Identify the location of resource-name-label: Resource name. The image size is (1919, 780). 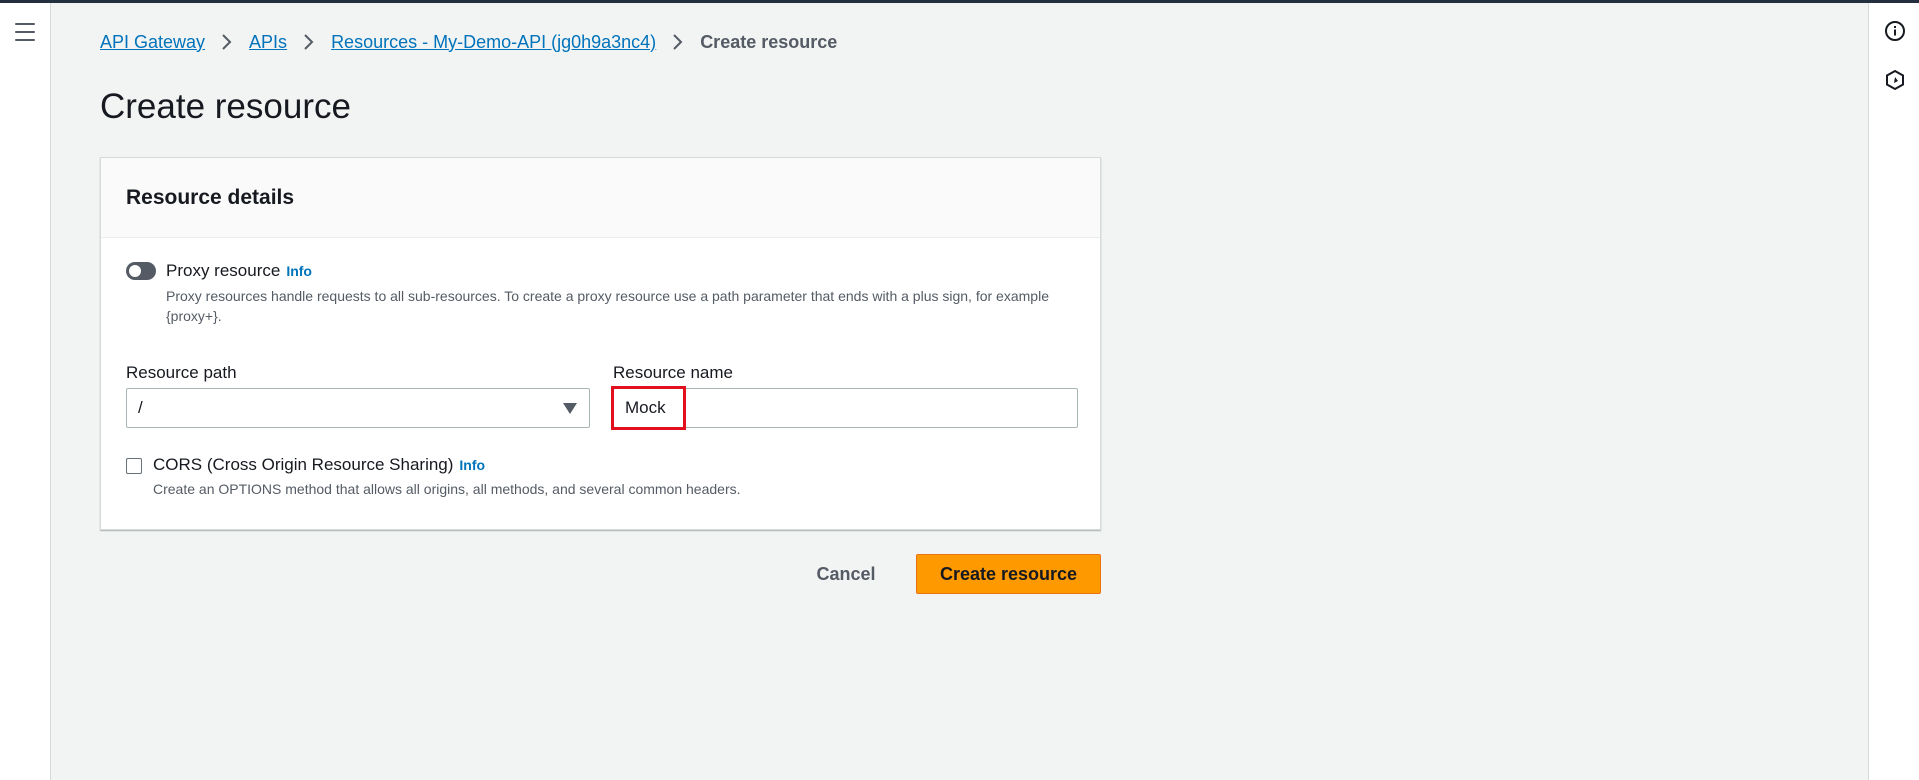
(673, 372).